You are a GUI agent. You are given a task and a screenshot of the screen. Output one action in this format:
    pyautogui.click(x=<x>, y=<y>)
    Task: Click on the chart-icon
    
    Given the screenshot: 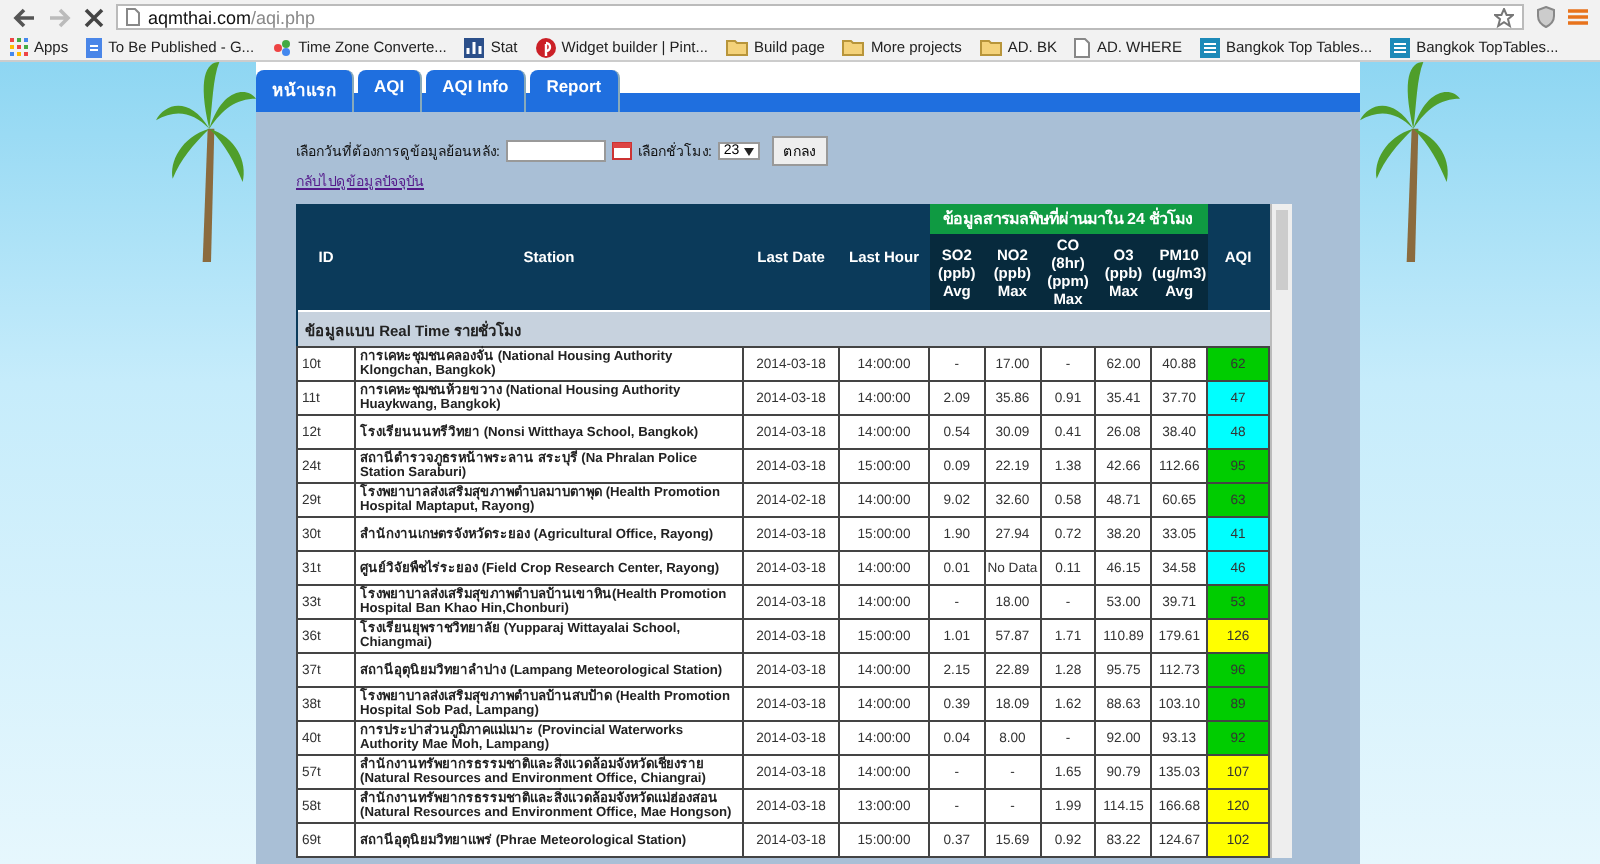 What is the action you would take?
    pyautogui.click(x=474, y=47)
    